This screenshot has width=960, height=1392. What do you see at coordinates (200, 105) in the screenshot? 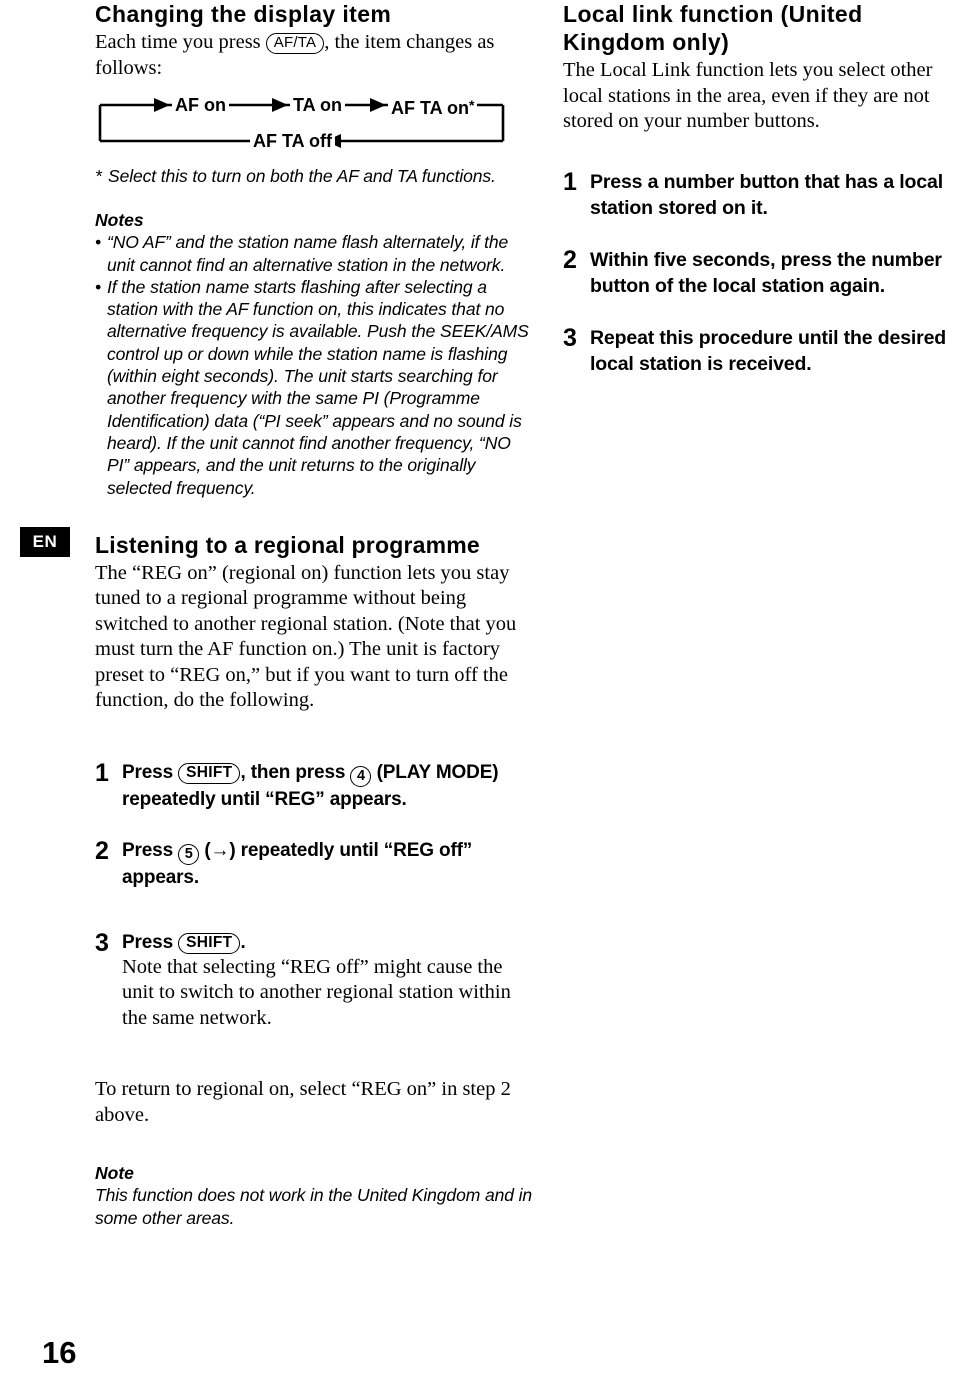
I see `flow-label-af-on: AF on` at bounding box center [200, 105].